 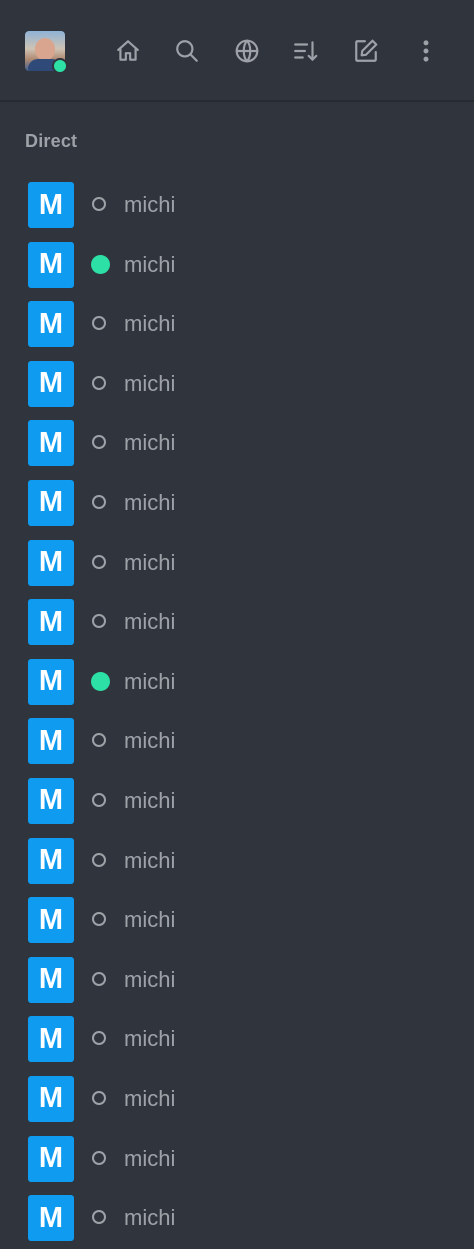 I want to click on home-icon, so click(x=128, y=51).